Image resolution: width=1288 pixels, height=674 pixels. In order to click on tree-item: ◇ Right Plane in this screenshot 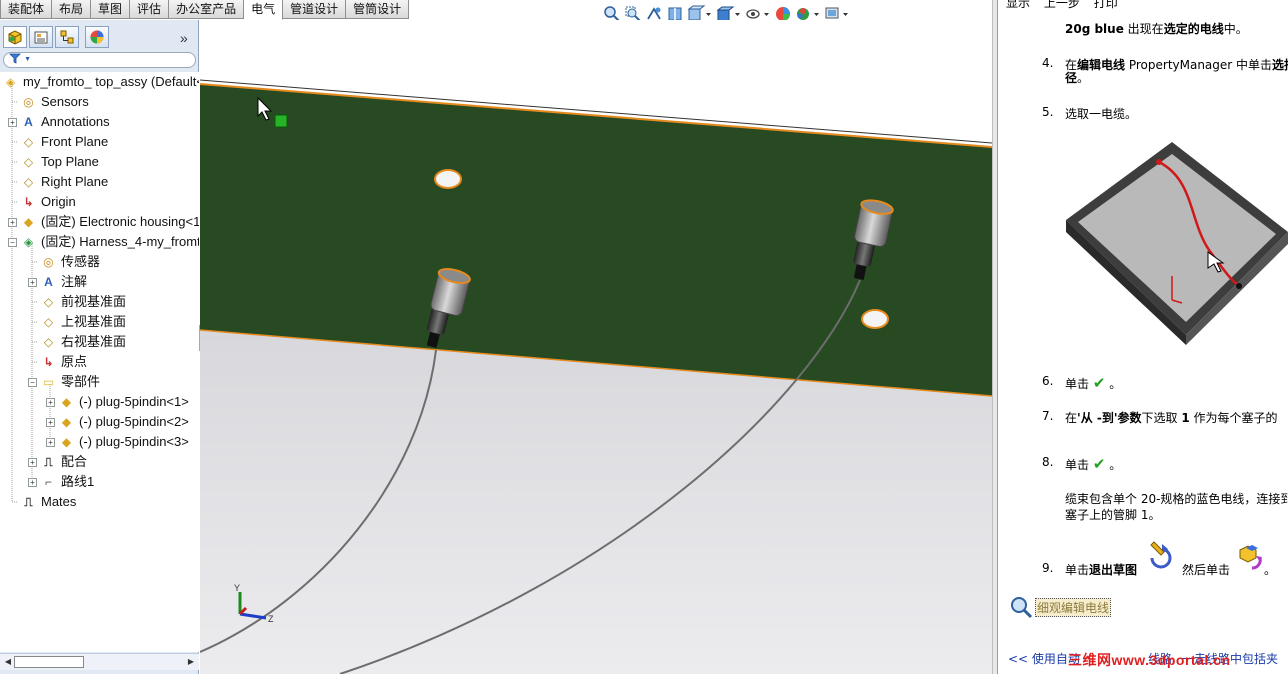, I will do `click(58, 182)`.